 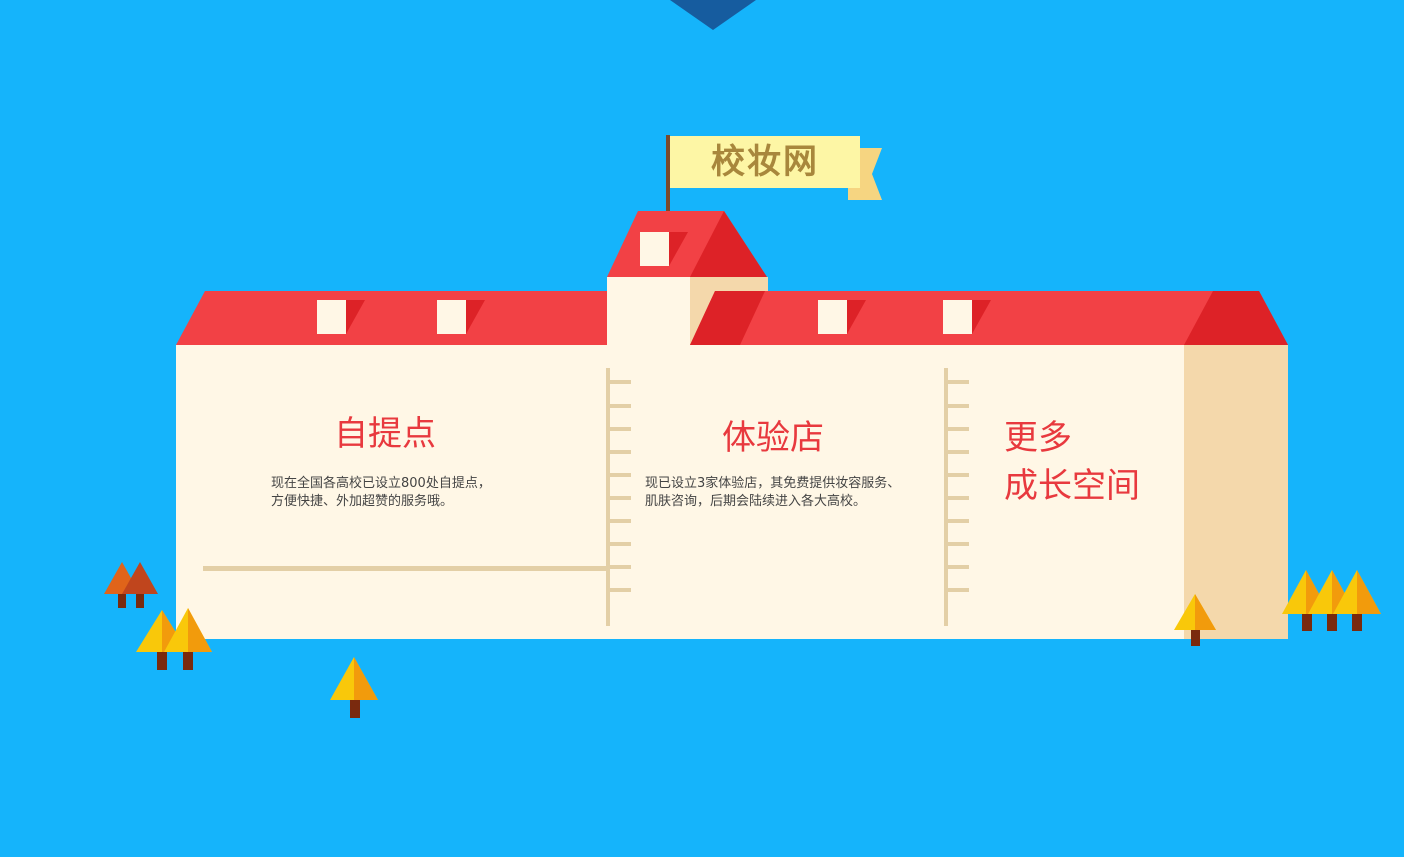 I want to click on flag-label: 校妆网, so click(x=765, y=162).